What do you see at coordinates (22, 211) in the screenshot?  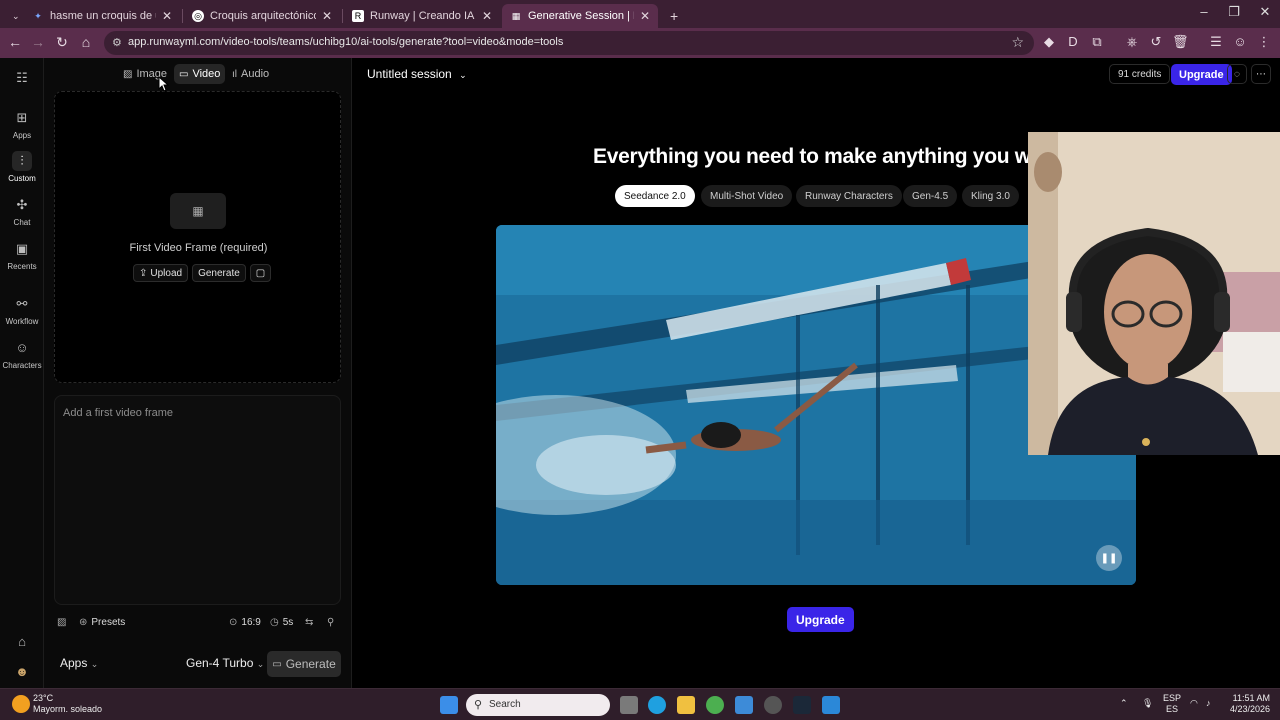 I see `rail-item-chat: ✣ Chat` at bounding box center [22, 211].